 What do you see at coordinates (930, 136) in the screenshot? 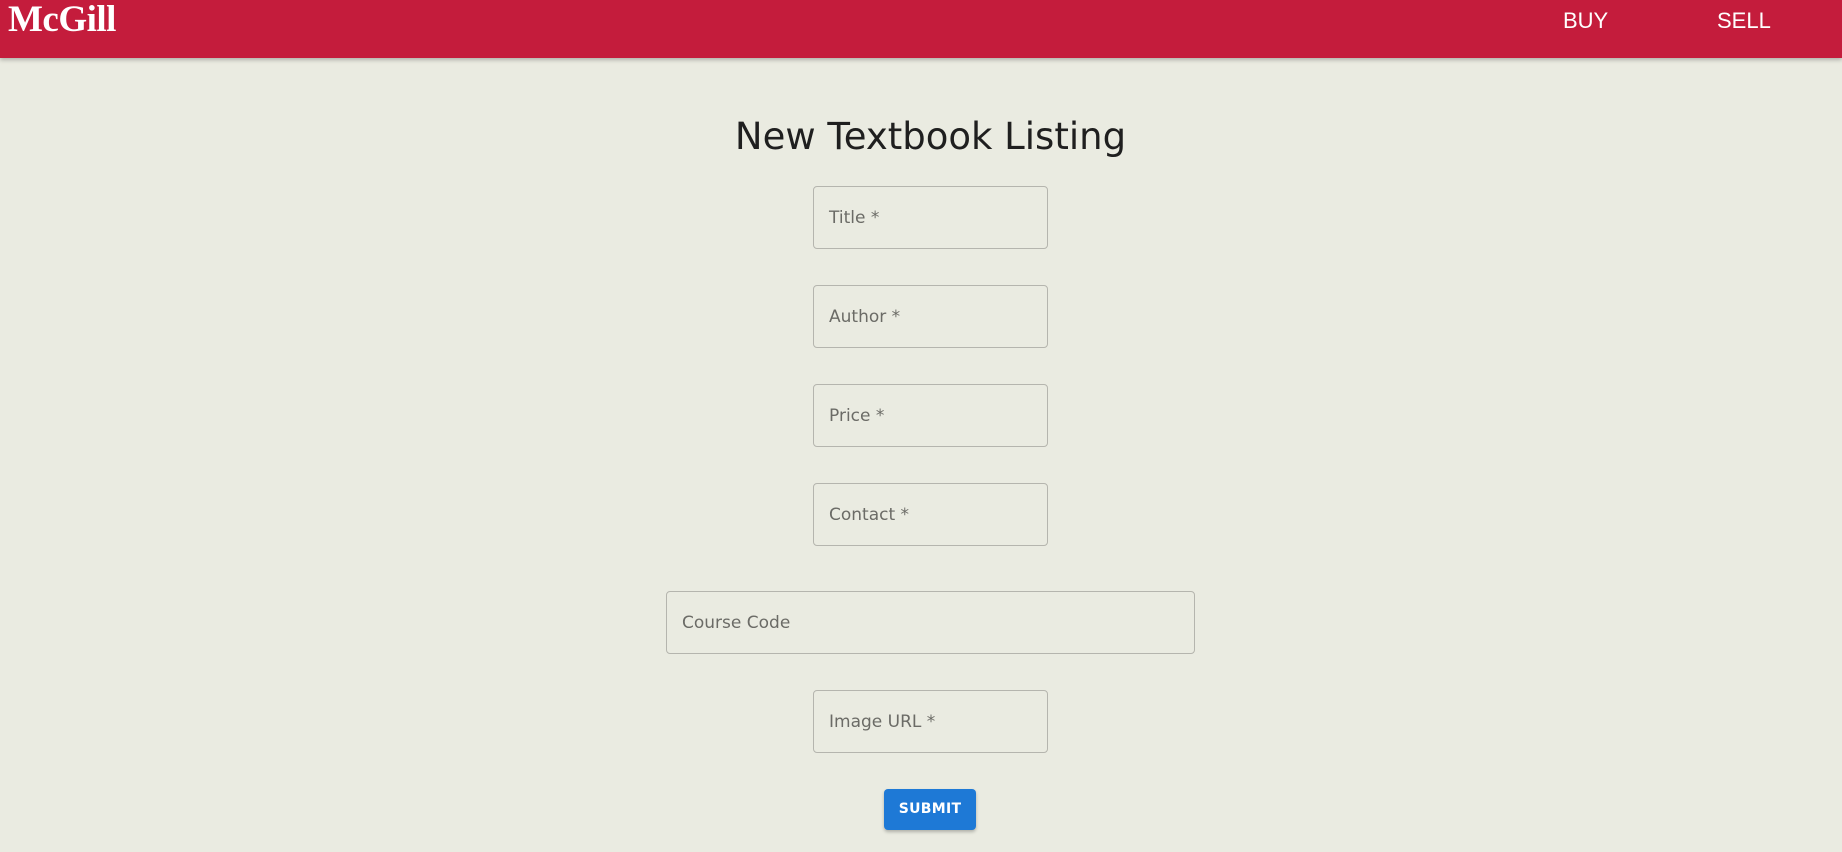
I see `page-title: New Textbook Listing` at bounding box center [930, 136].